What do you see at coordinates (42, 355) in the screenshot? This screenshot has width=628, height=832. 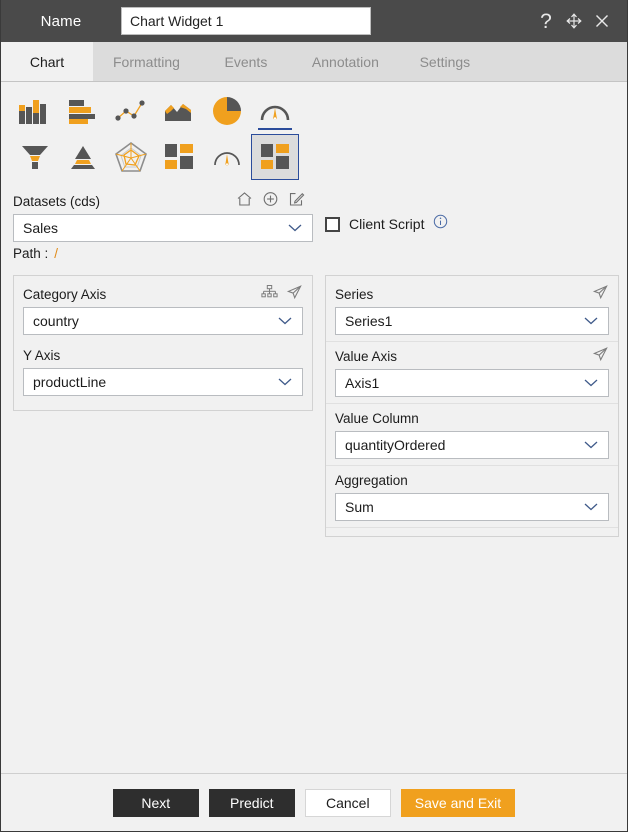 I see `y-axis-label: Y Axis` at bounding box center [42, 355].